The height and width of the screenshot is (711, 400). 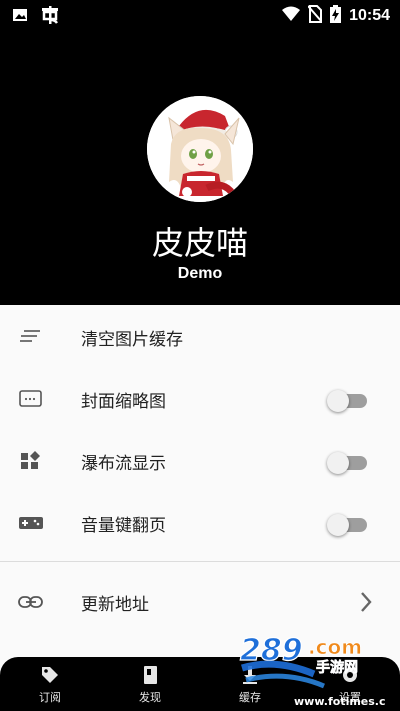 What do you see at coordinates (340, 701) in the screenshot?
I see `svg-text: www.fotimes.com` at bounding box center [340, 701].